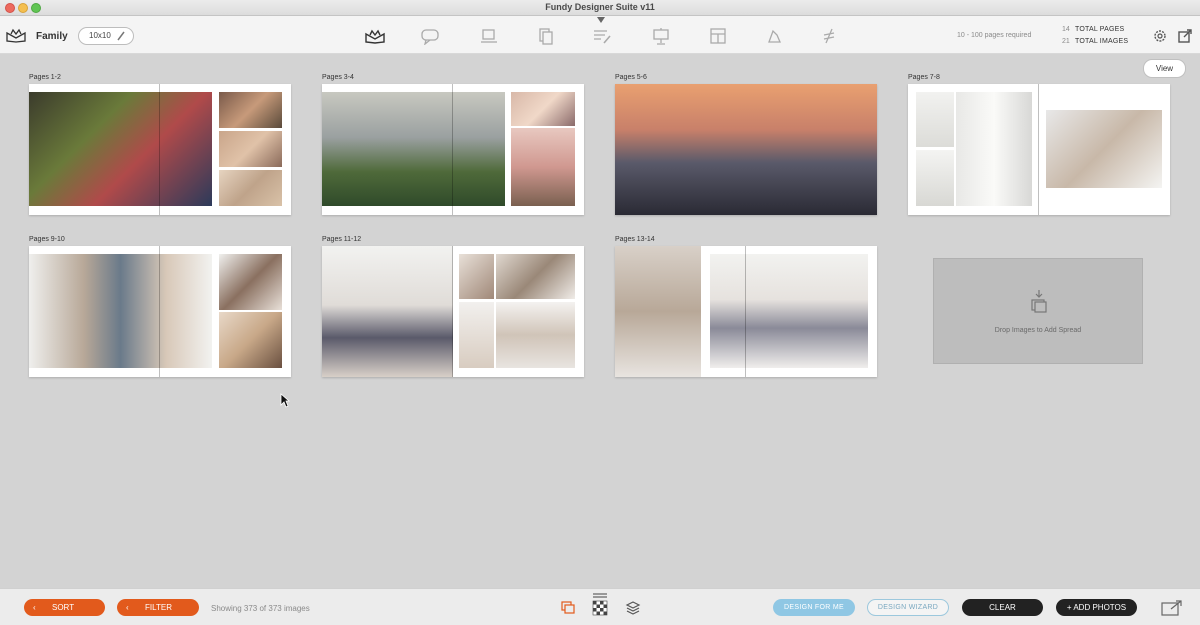 The height and width of the screenshot is (625, 1200). What do you see at coordinates (1100, 29) in the screenshot?
I see `total-pages-label: TOTAL PAGES` at bounding box center [1100, 29].